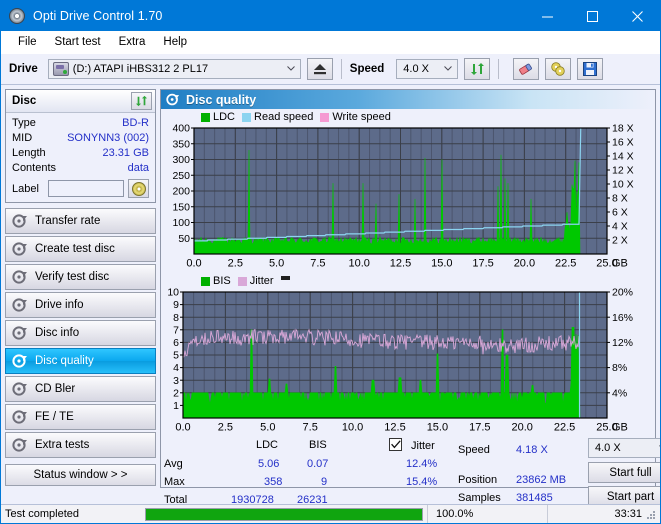 The width and height of the screenshot is (661, 524). Describe the element at coordinates (80, 123) in the screenshot. I see `disc-row-type: Type BD-R` at that location.